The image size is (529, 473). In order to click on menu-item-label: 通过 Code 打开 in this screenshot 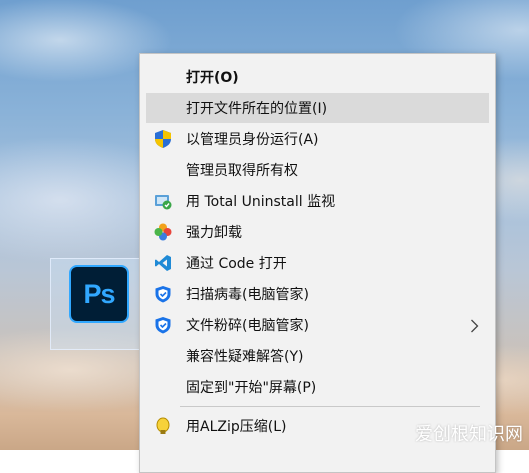, I will do `click(236, 264)`.